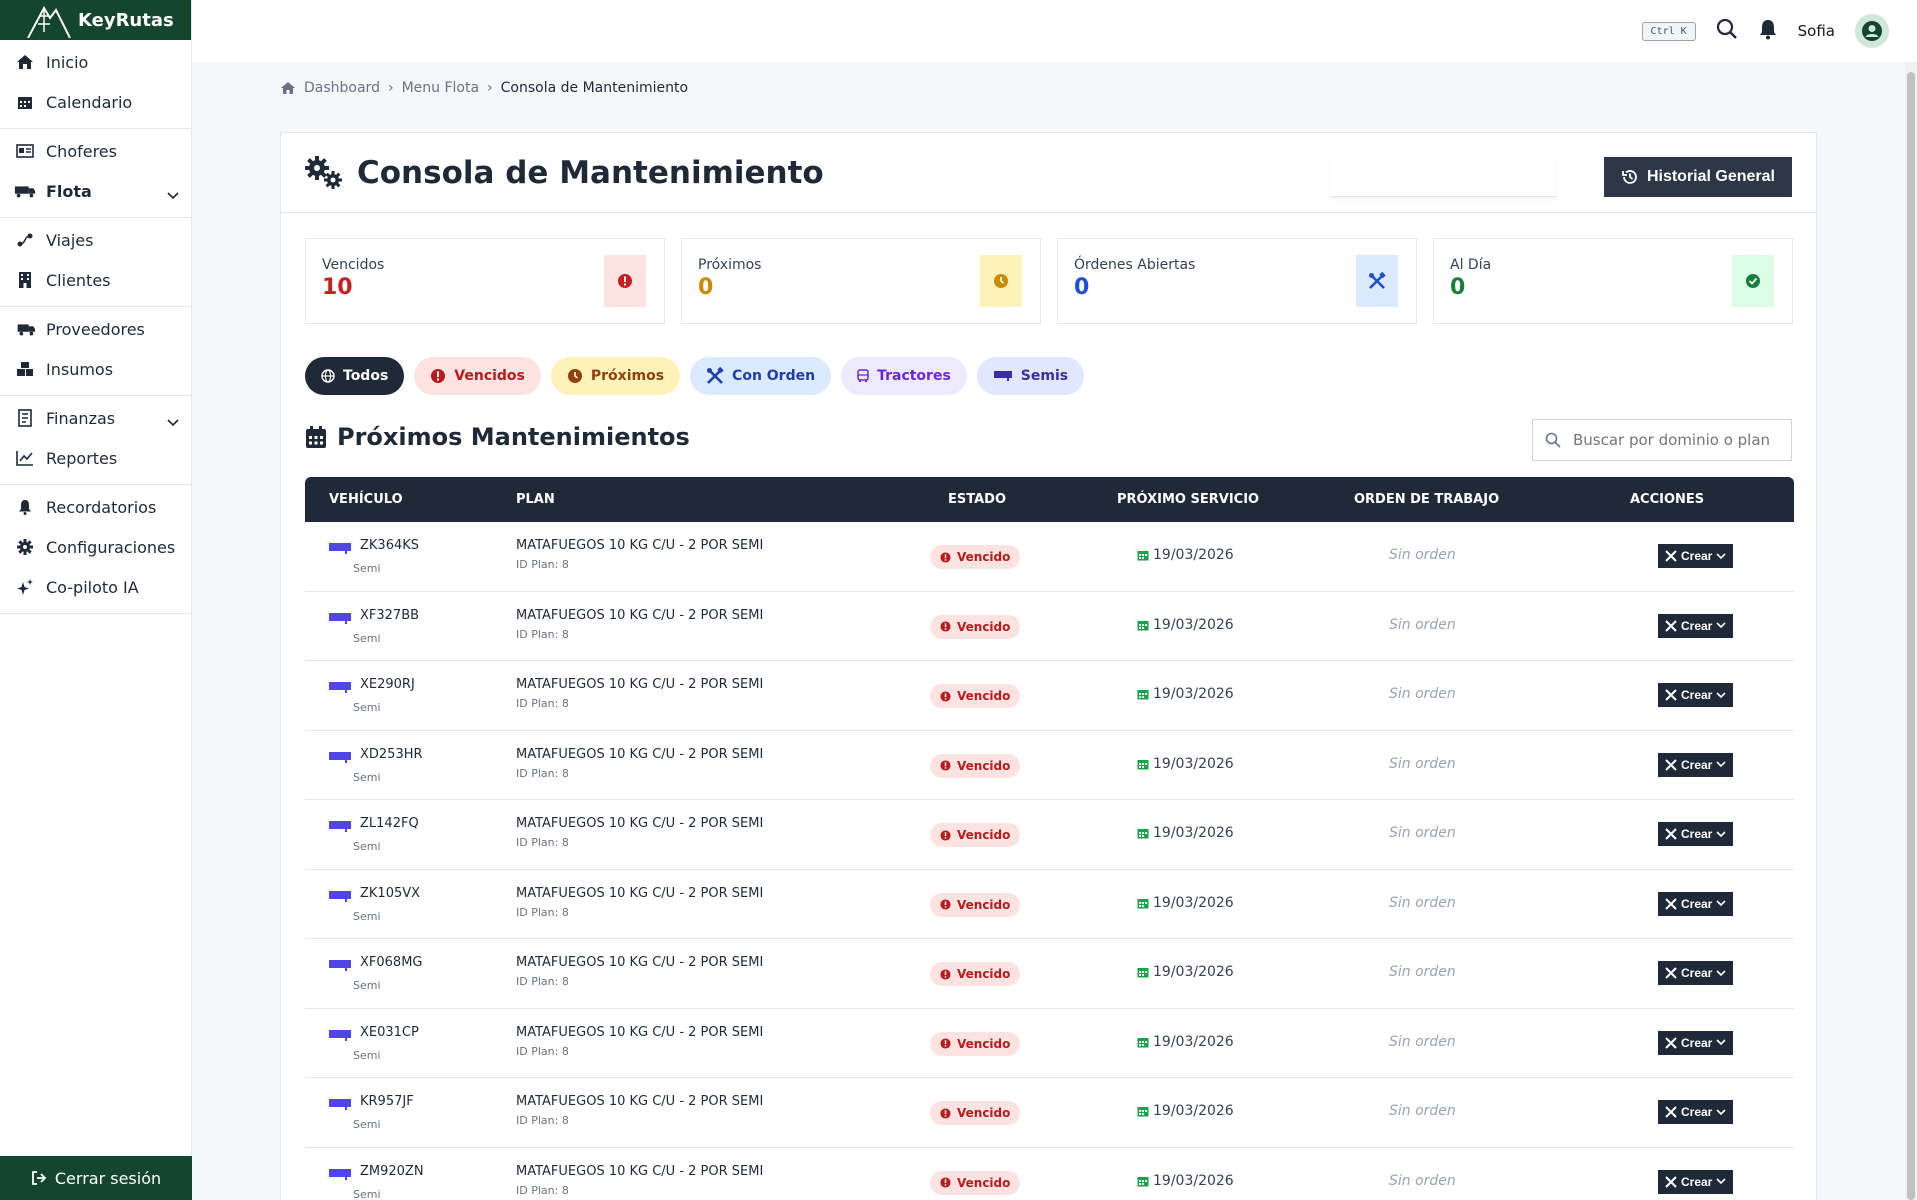 The width and height of the screenshot is (1917, 1200). What do you see at coordinates (485, 281) in the screenshot?
I see `stat-card-vencidos: Vencidos 10` at bounding box center [485, 281].